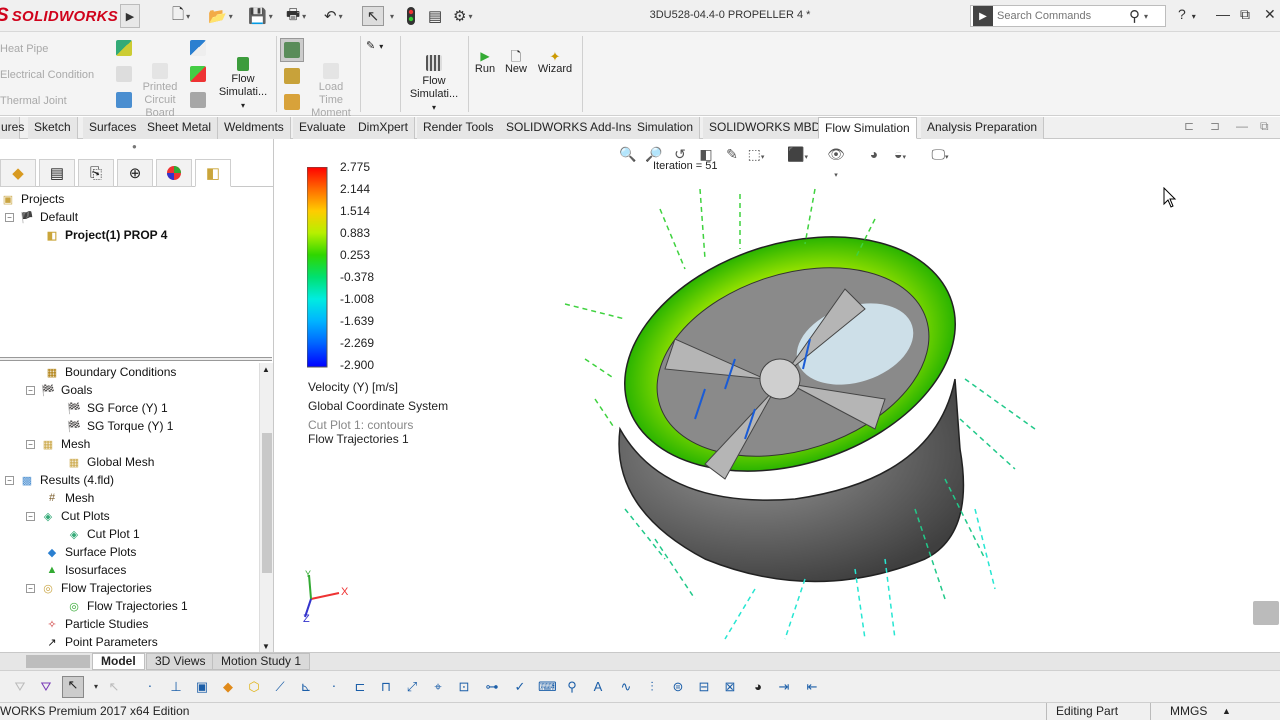 The height and width of the screenshot is (720, 1280). Describe the element at coordinates (198, 50) in the screenshot. I see `goal-tool-icon` at that location.